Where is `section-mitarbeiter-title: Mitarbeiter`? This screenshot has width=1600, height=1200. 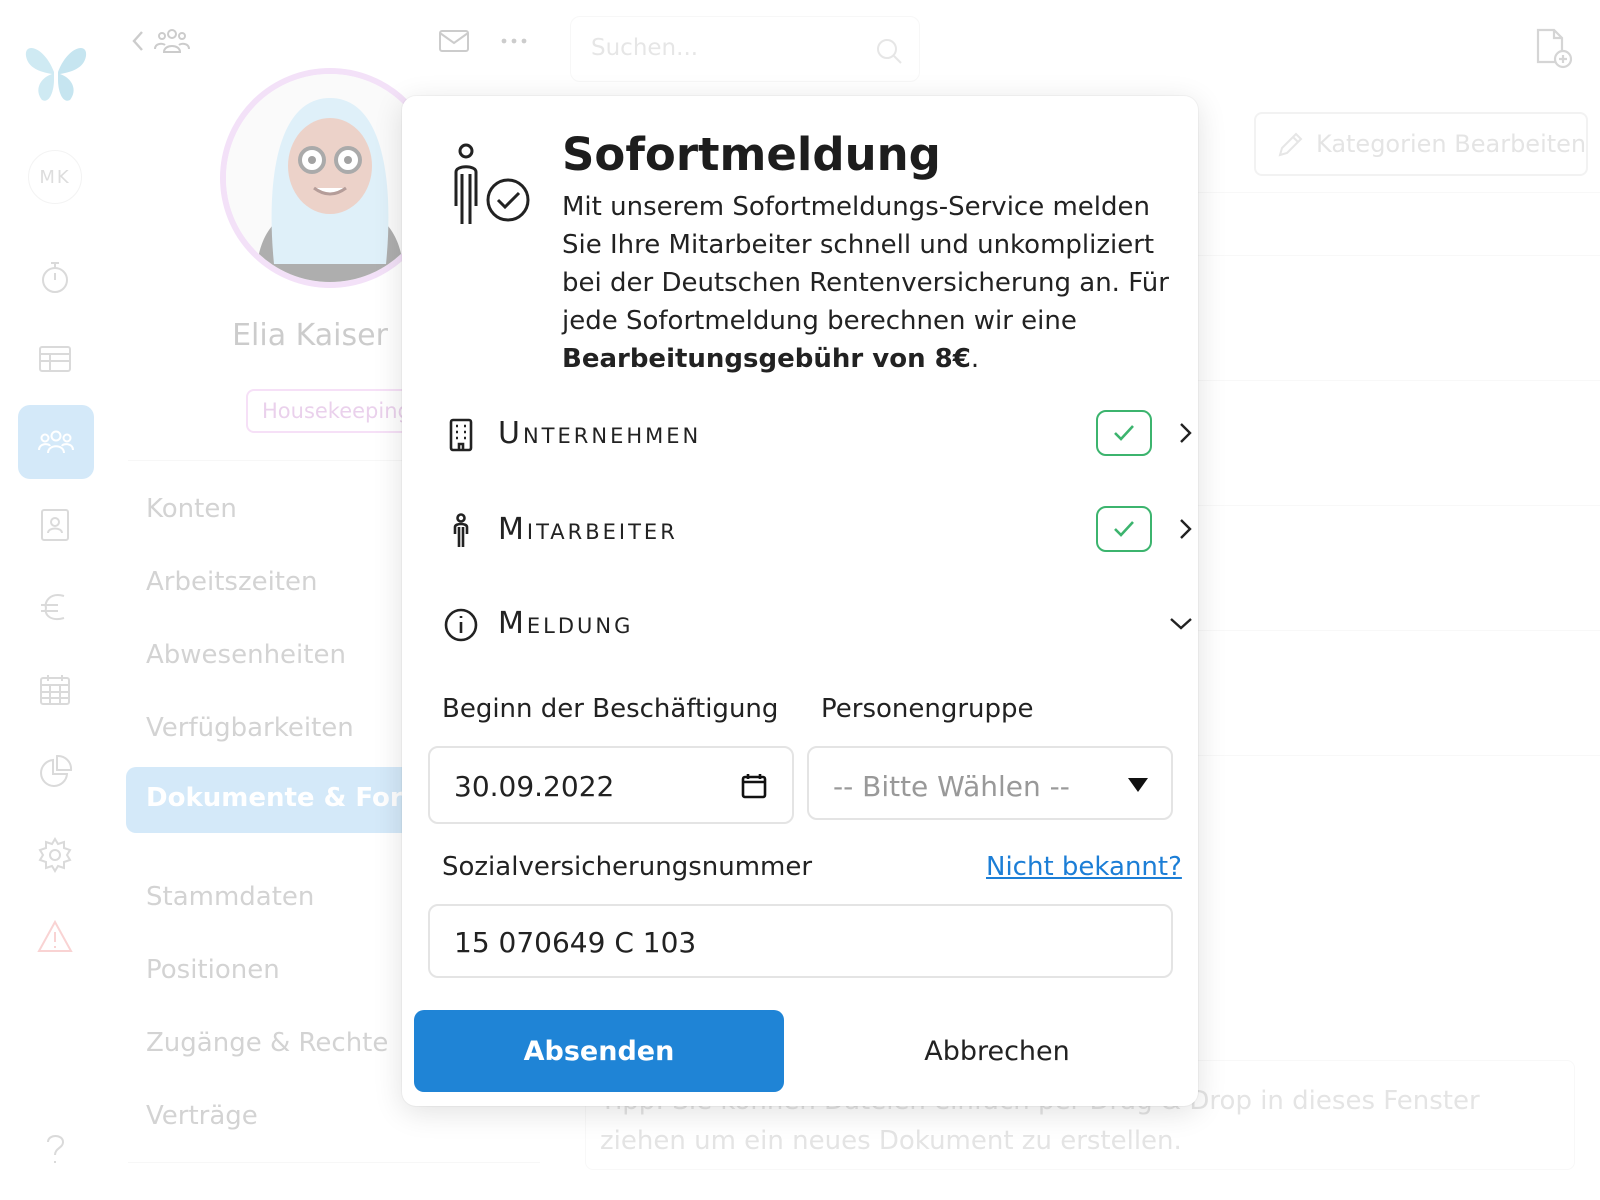
section-mitarbeiter-title: Mitarbeiter is located at coordinates (588, 529).